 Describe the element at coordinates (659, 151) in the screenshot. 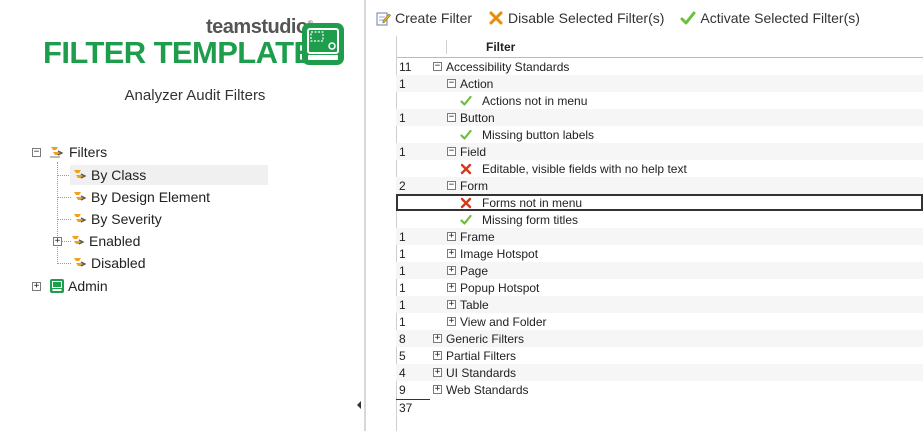

I see `category-row: 1 − Field` at that location.